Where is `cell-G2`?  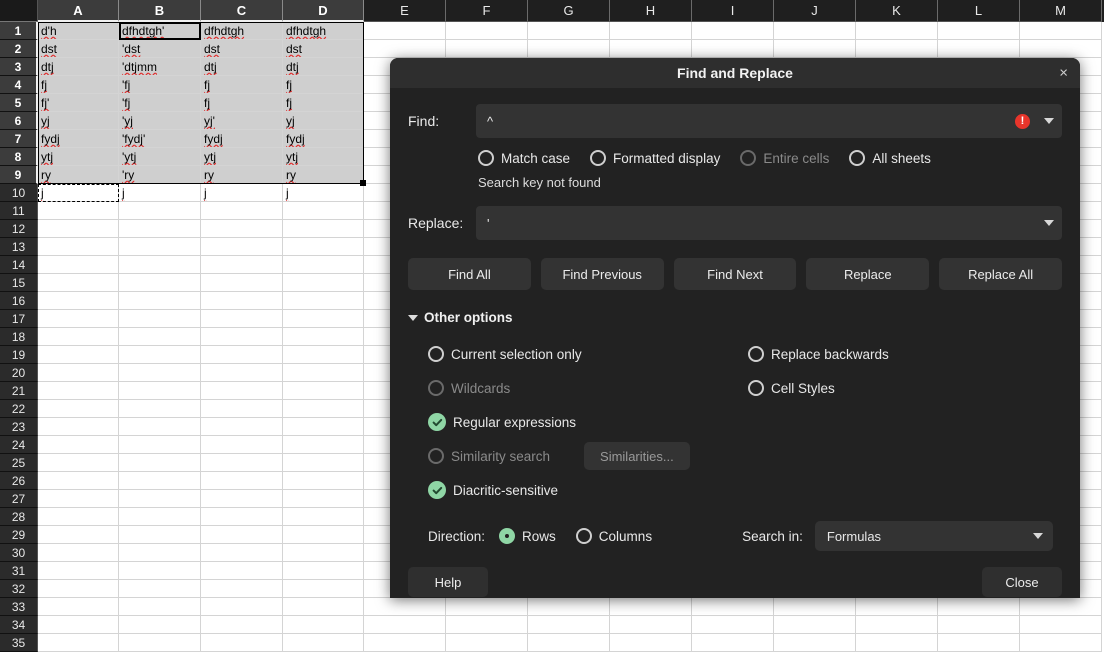 cell-G2 is located at coordinates (569, 49).